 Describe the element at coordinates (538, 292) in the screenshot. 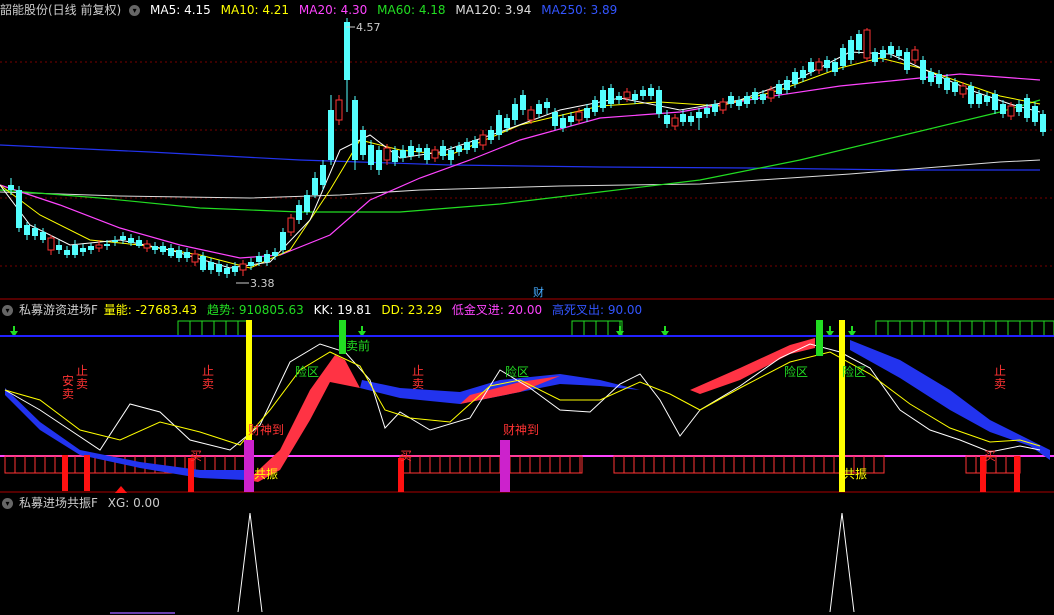

I see `cai-marker: 财` at that location.